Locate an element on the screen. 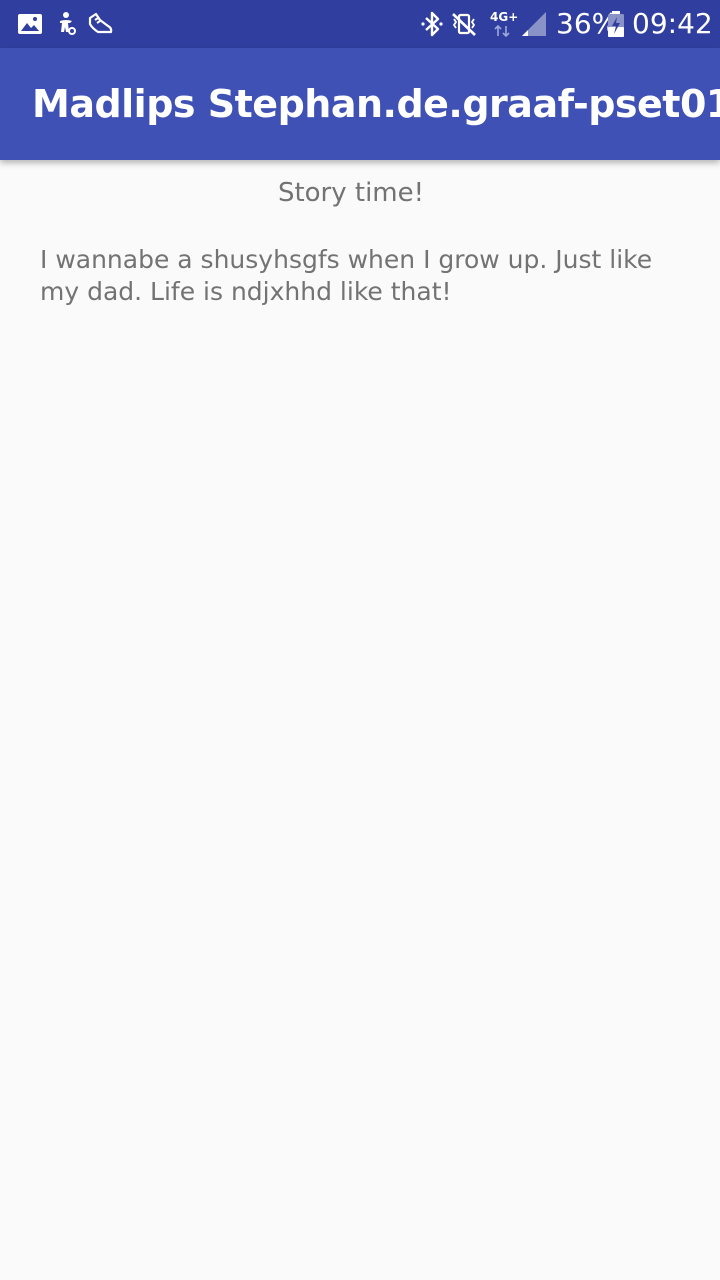 The height and width of the screenshot is (1280, 720). signal-icon is located at coordinates (534, 24).